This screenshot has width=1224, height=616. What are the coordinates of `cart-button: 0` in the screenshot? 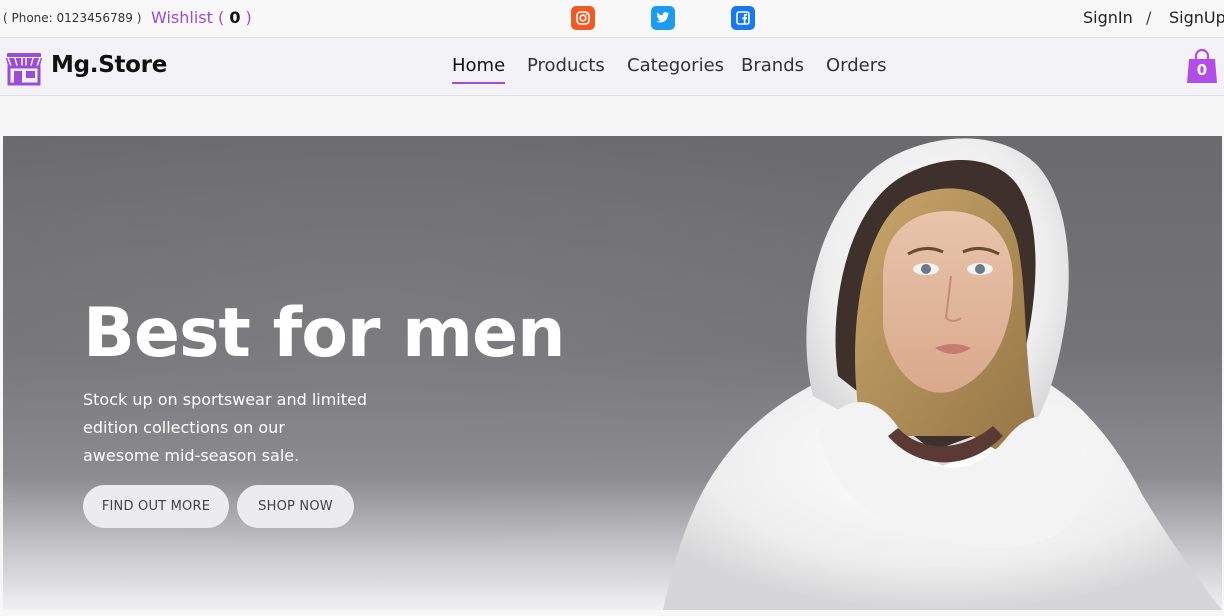 It's located at (1202, 66).